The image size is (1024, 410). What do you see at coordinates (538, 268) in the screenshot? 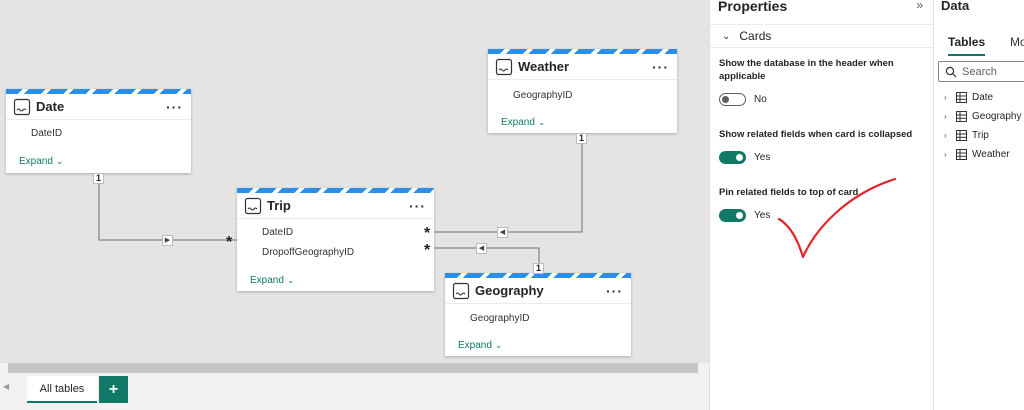
I see `cardinality-one-geography: 1` at bounding box center [538, 268].